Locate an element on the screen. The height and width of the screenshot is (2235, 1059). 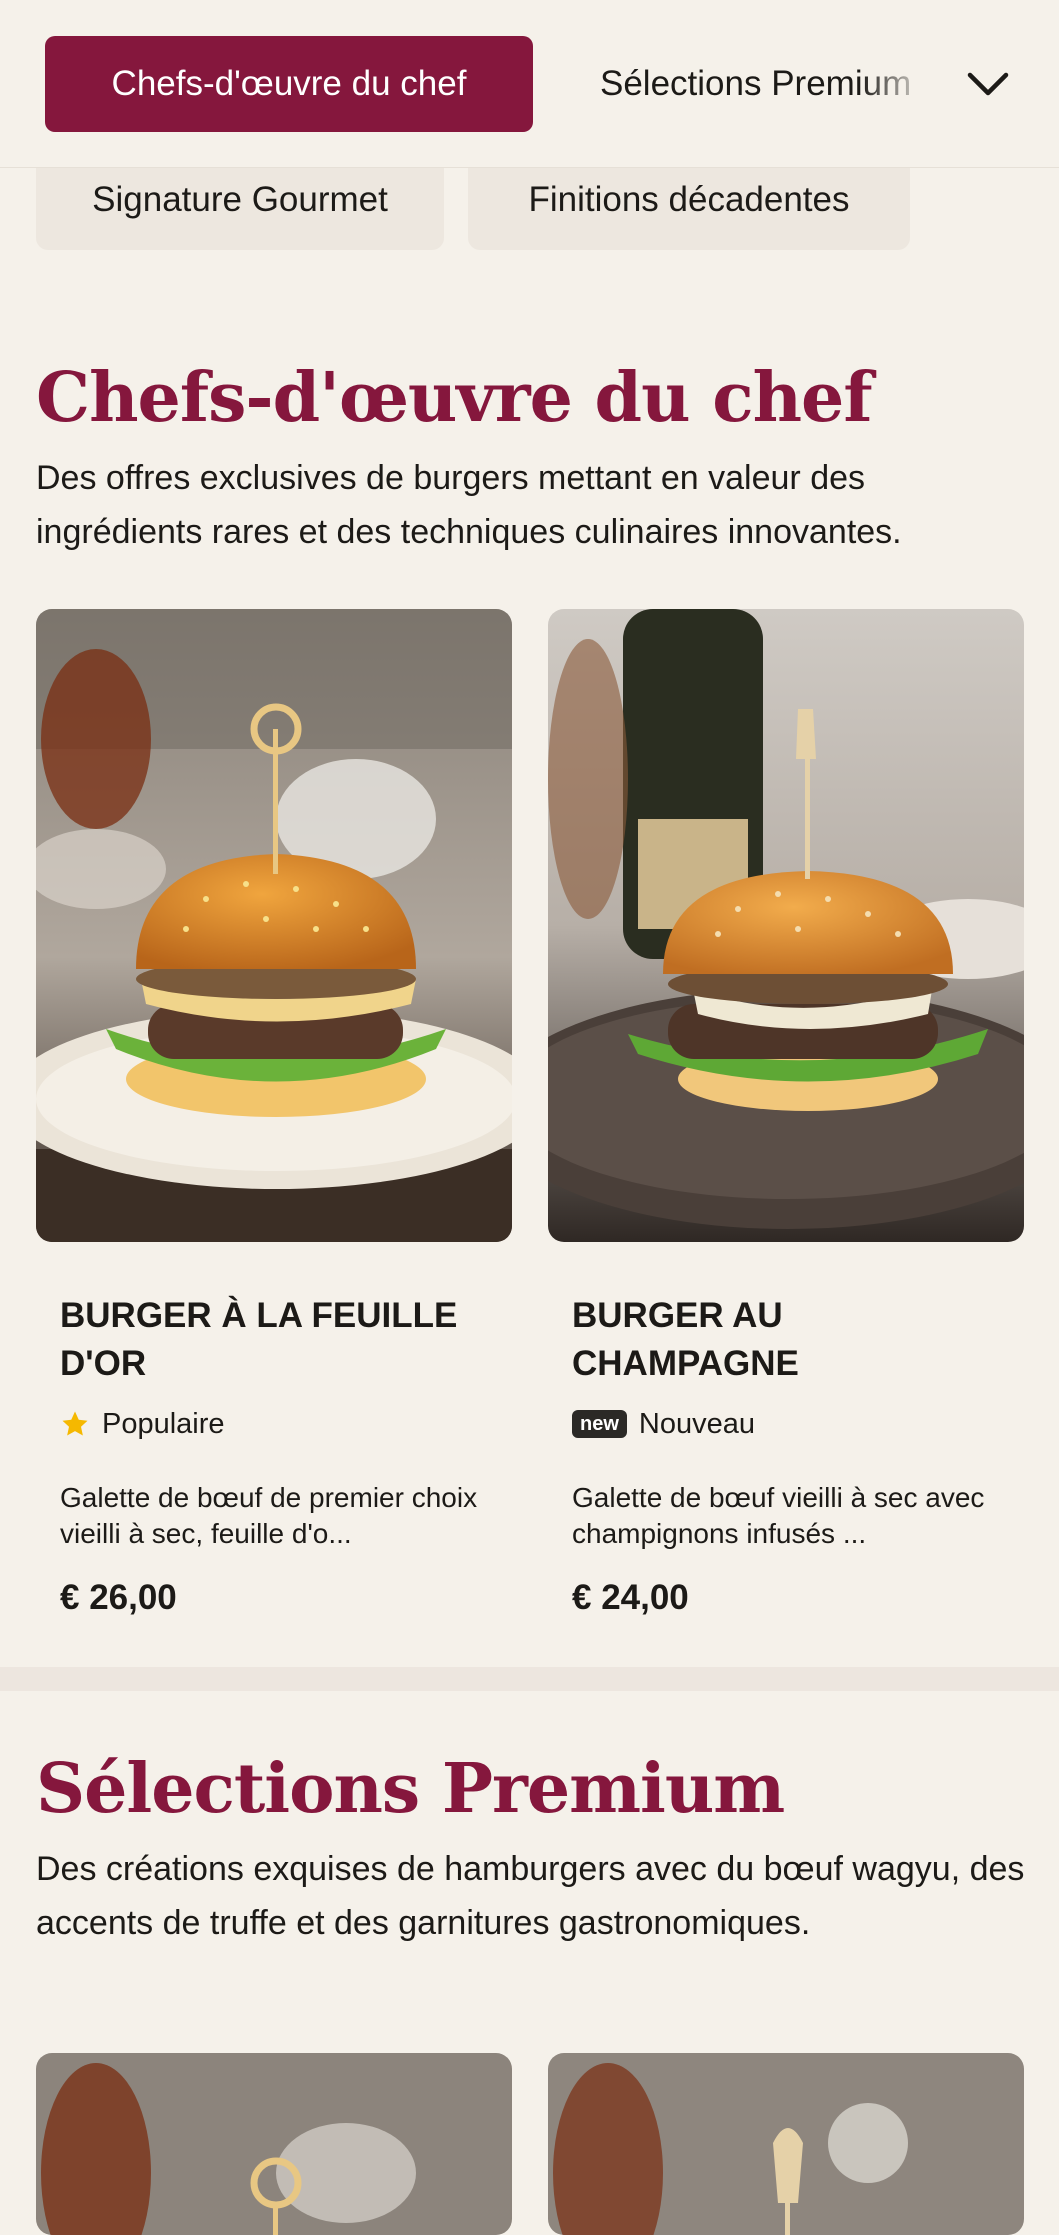
tab-chefs-doeuvre: Chefs-d'œuvre du chef is located at coordinates (289, 84).